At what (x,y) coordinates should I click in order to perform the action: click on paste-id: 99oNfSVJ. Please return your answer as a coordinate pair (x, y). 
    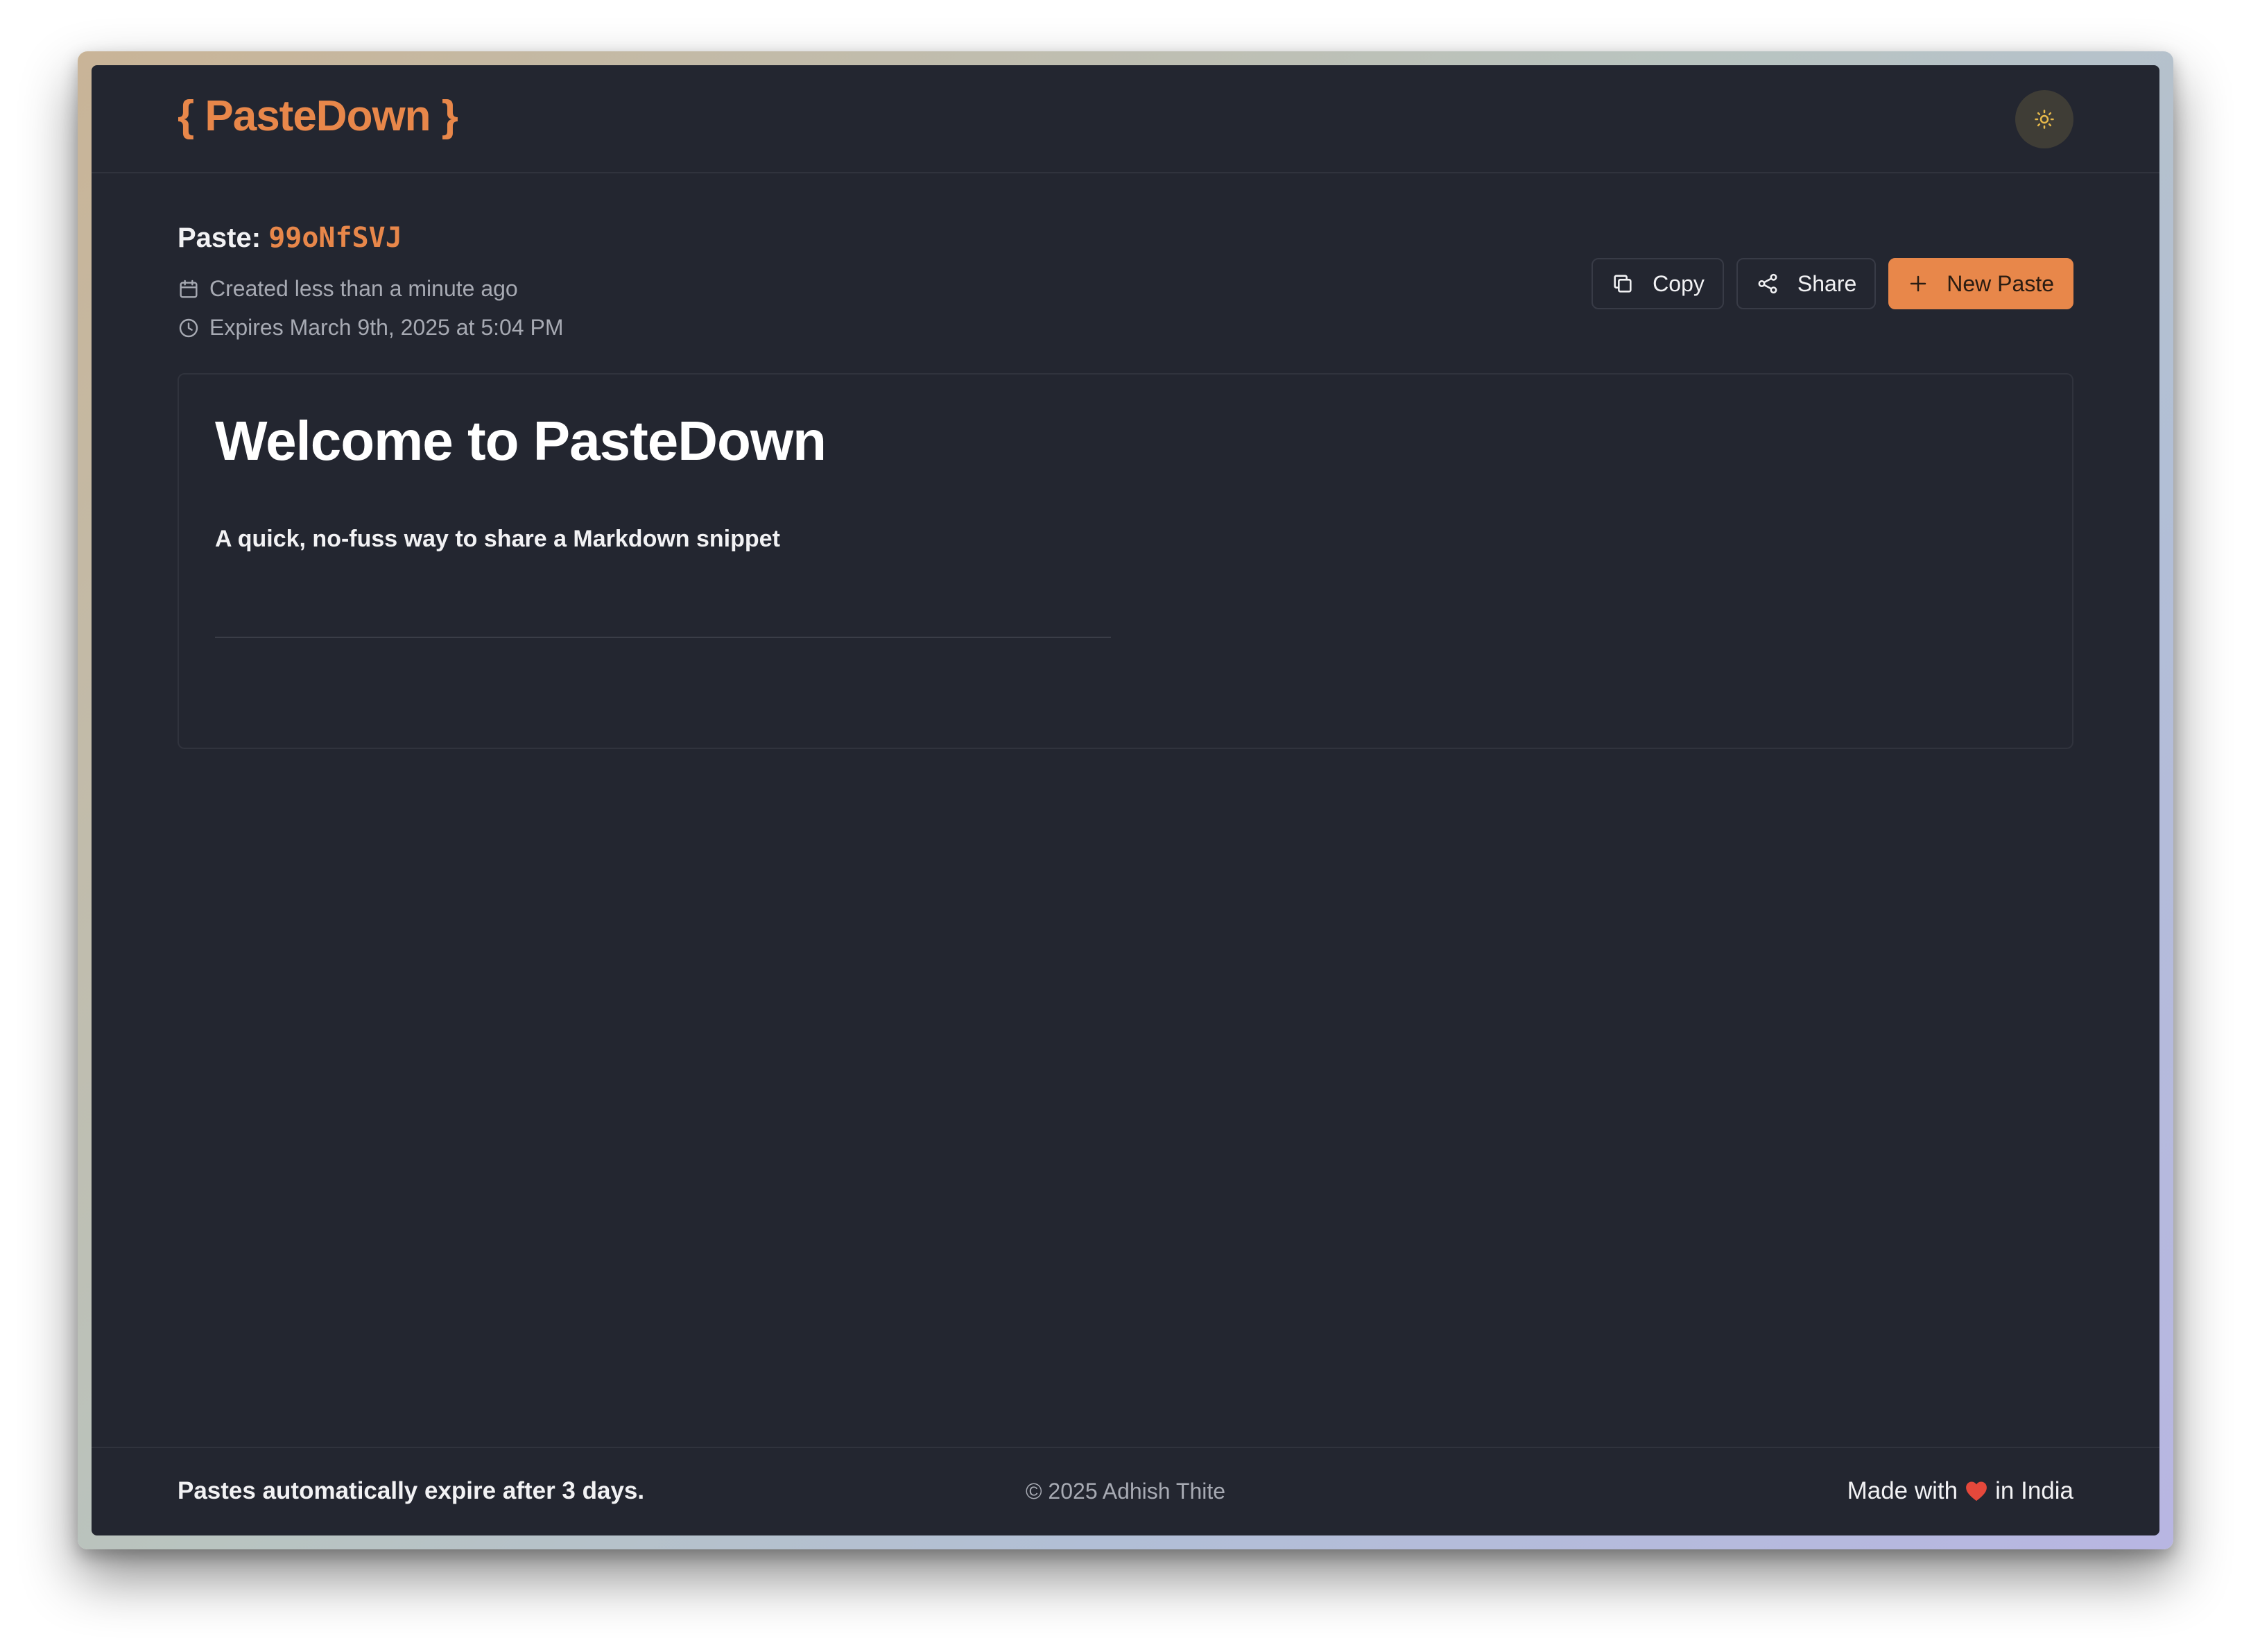
    Looking at the image, I should click on (335, 238).